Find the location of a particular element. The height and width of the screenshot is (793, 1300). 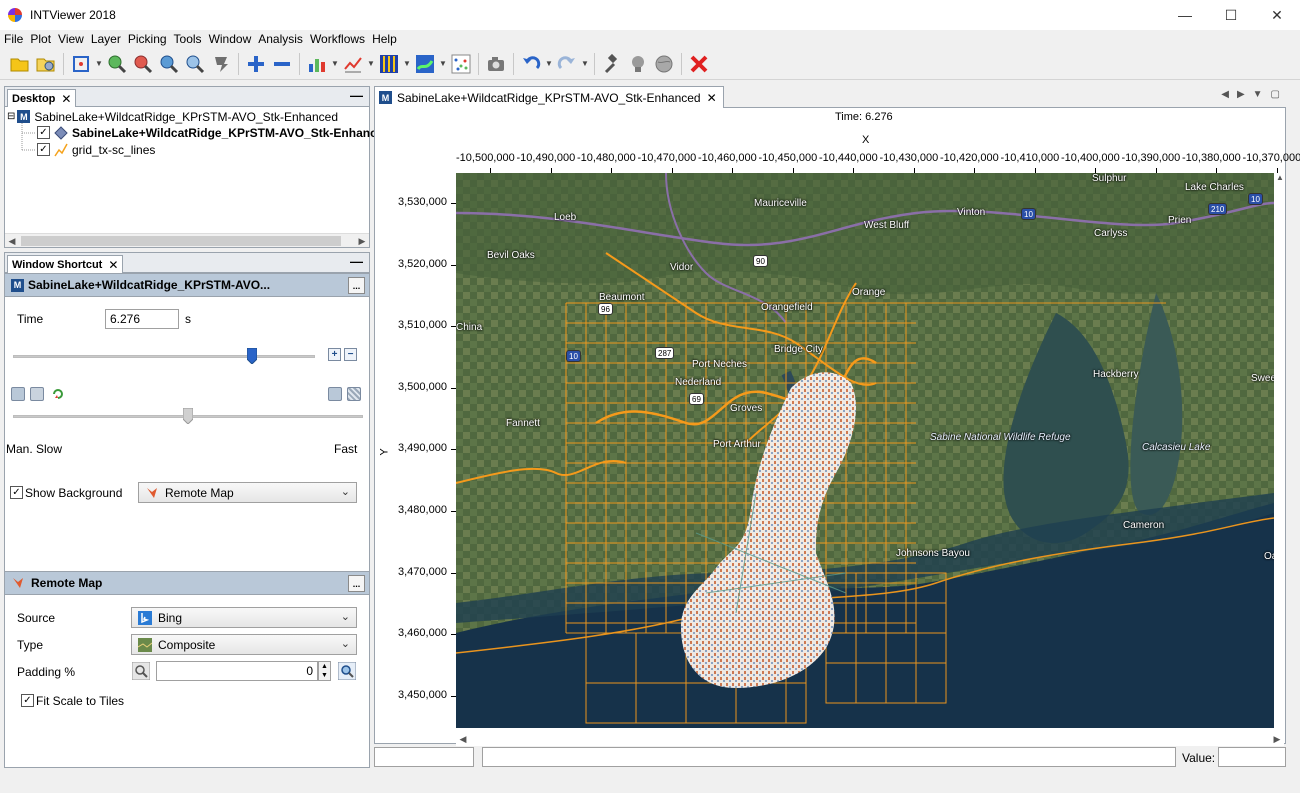

map-label-oa: Oa is located at coordinates (1269, 556).